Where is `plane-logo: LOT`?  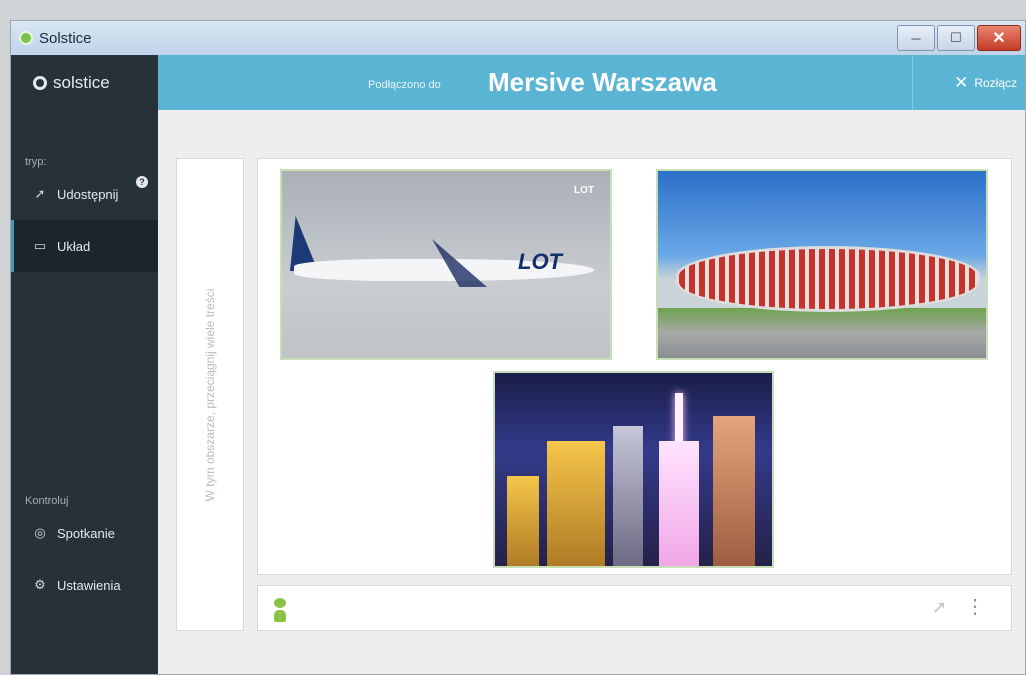 plane-logo: LOT is located at coordinates (540, 261).